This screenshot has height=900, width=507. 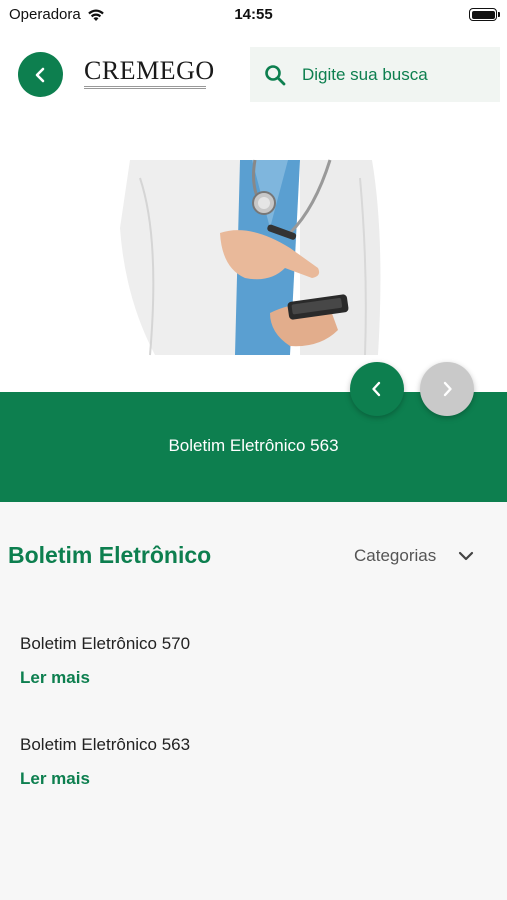 What do you see at coordinates (105, 644) in the screenshot?
I see `article-title: Boletim Eletrônico 570` at bounding box center [105, 644].